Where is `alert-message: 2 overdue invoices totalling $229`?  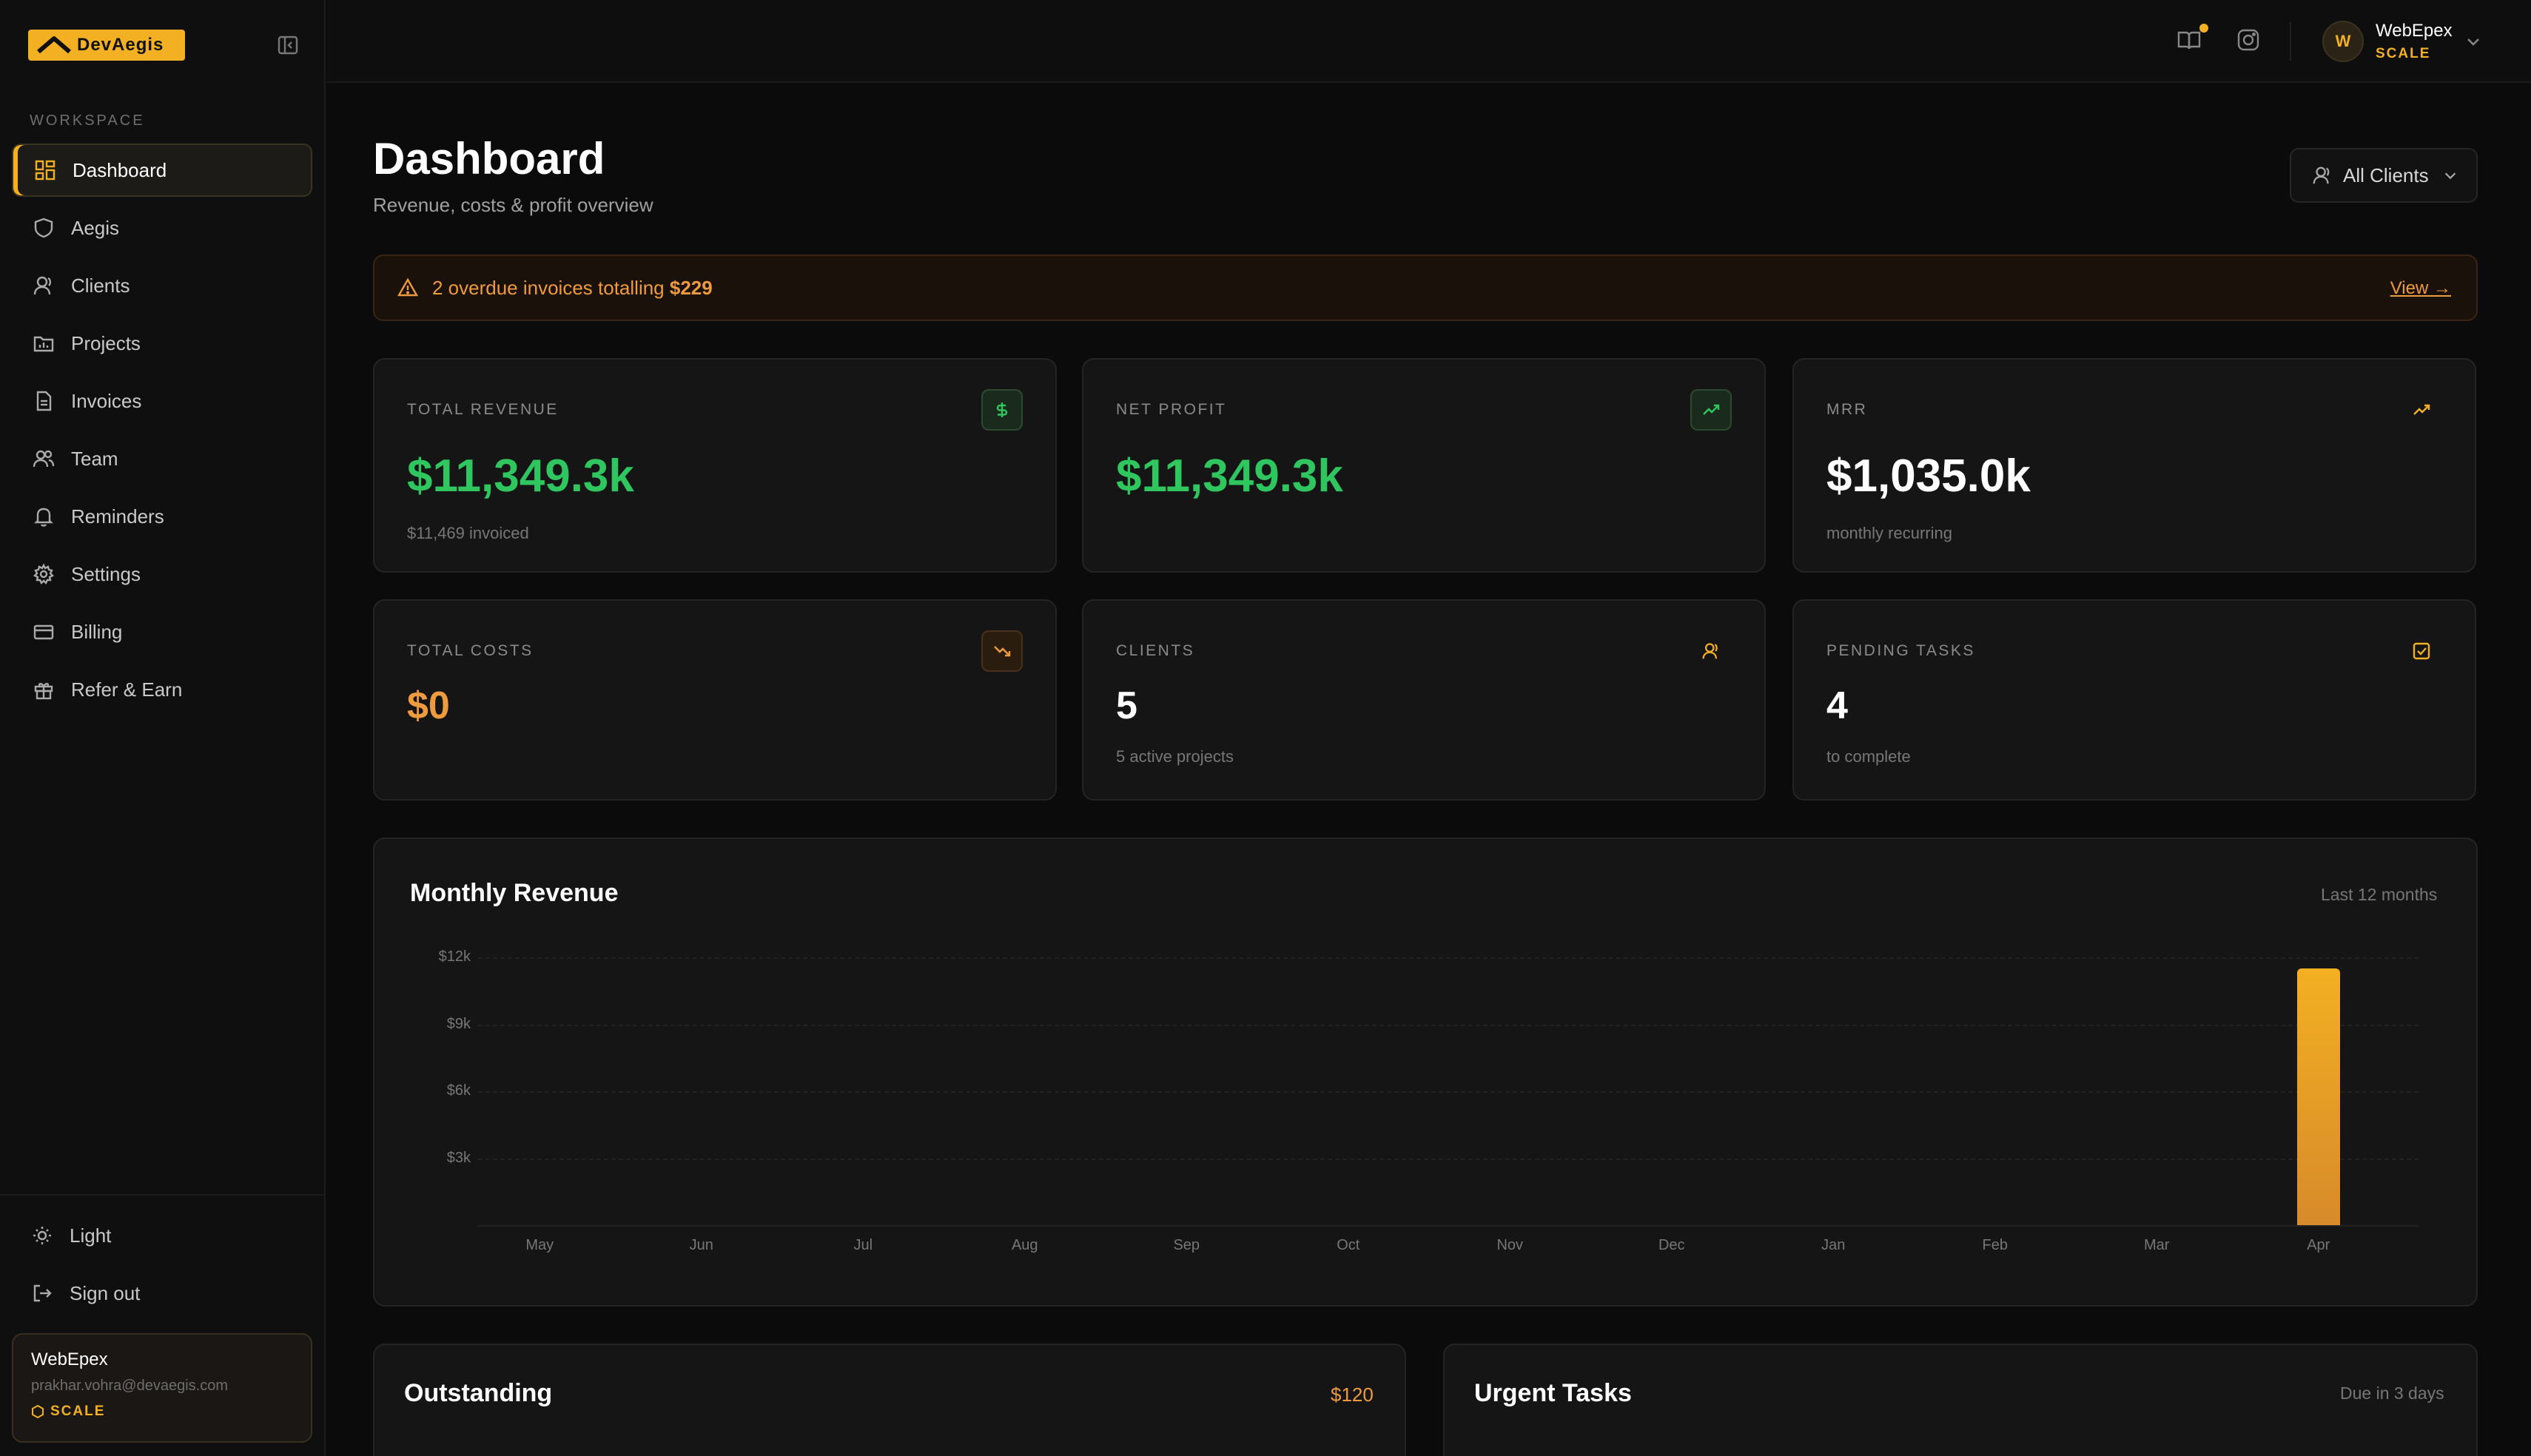 alert-message: 2 overdue invoices totalling $229 is located at coordinates (572, 289).